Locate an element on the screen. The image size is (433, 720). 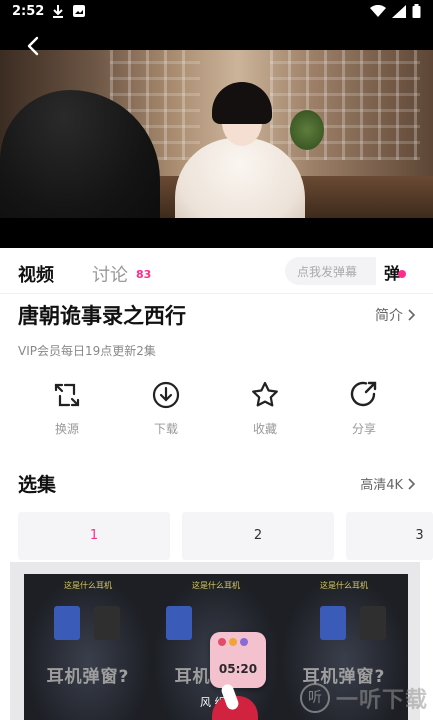
video-lady-hair is located at coordinates (242, 103).